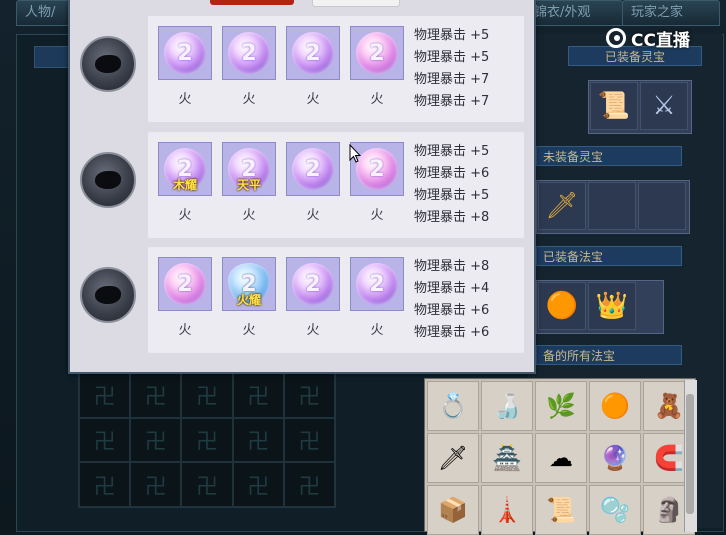 This screenshot has width=726, height=535. What do you see at coordinates (252, 2) in the screenshot?
I see `confirm-button` at bounding box center [252, 2].